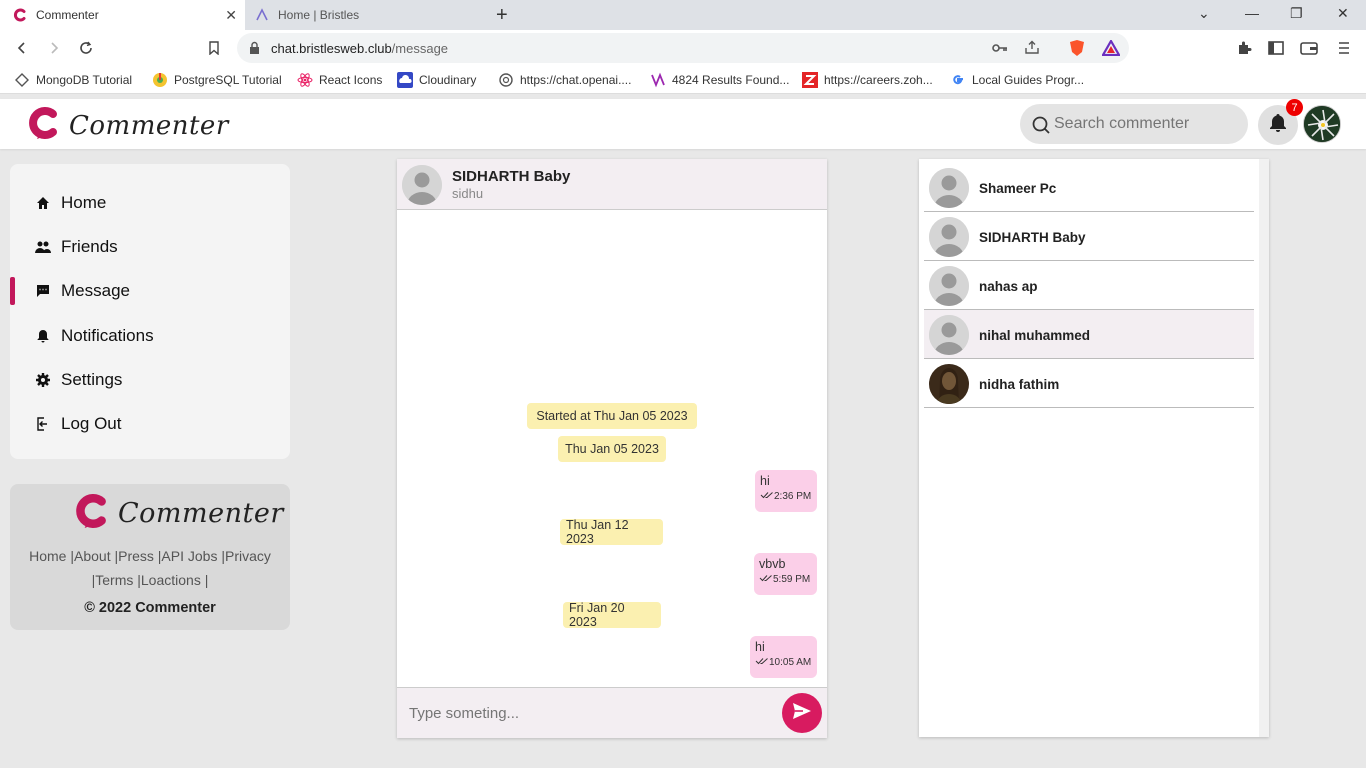  Describe the element at coordinates (319, 15) in the screenshot. I see `tab-title: Home | Bristles` at that location.